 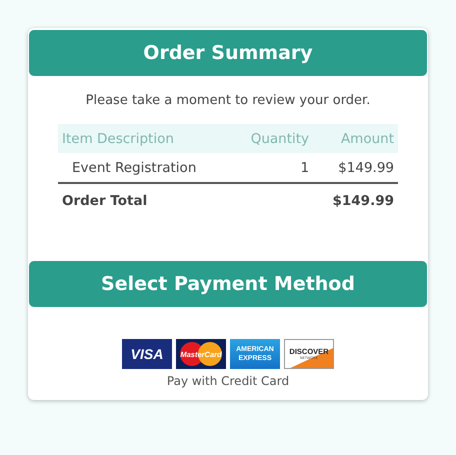 What do you see at coordinates (363, 200) in the screenshot?
I see `total-amount: $149.99` at bounding box center [363, 200].